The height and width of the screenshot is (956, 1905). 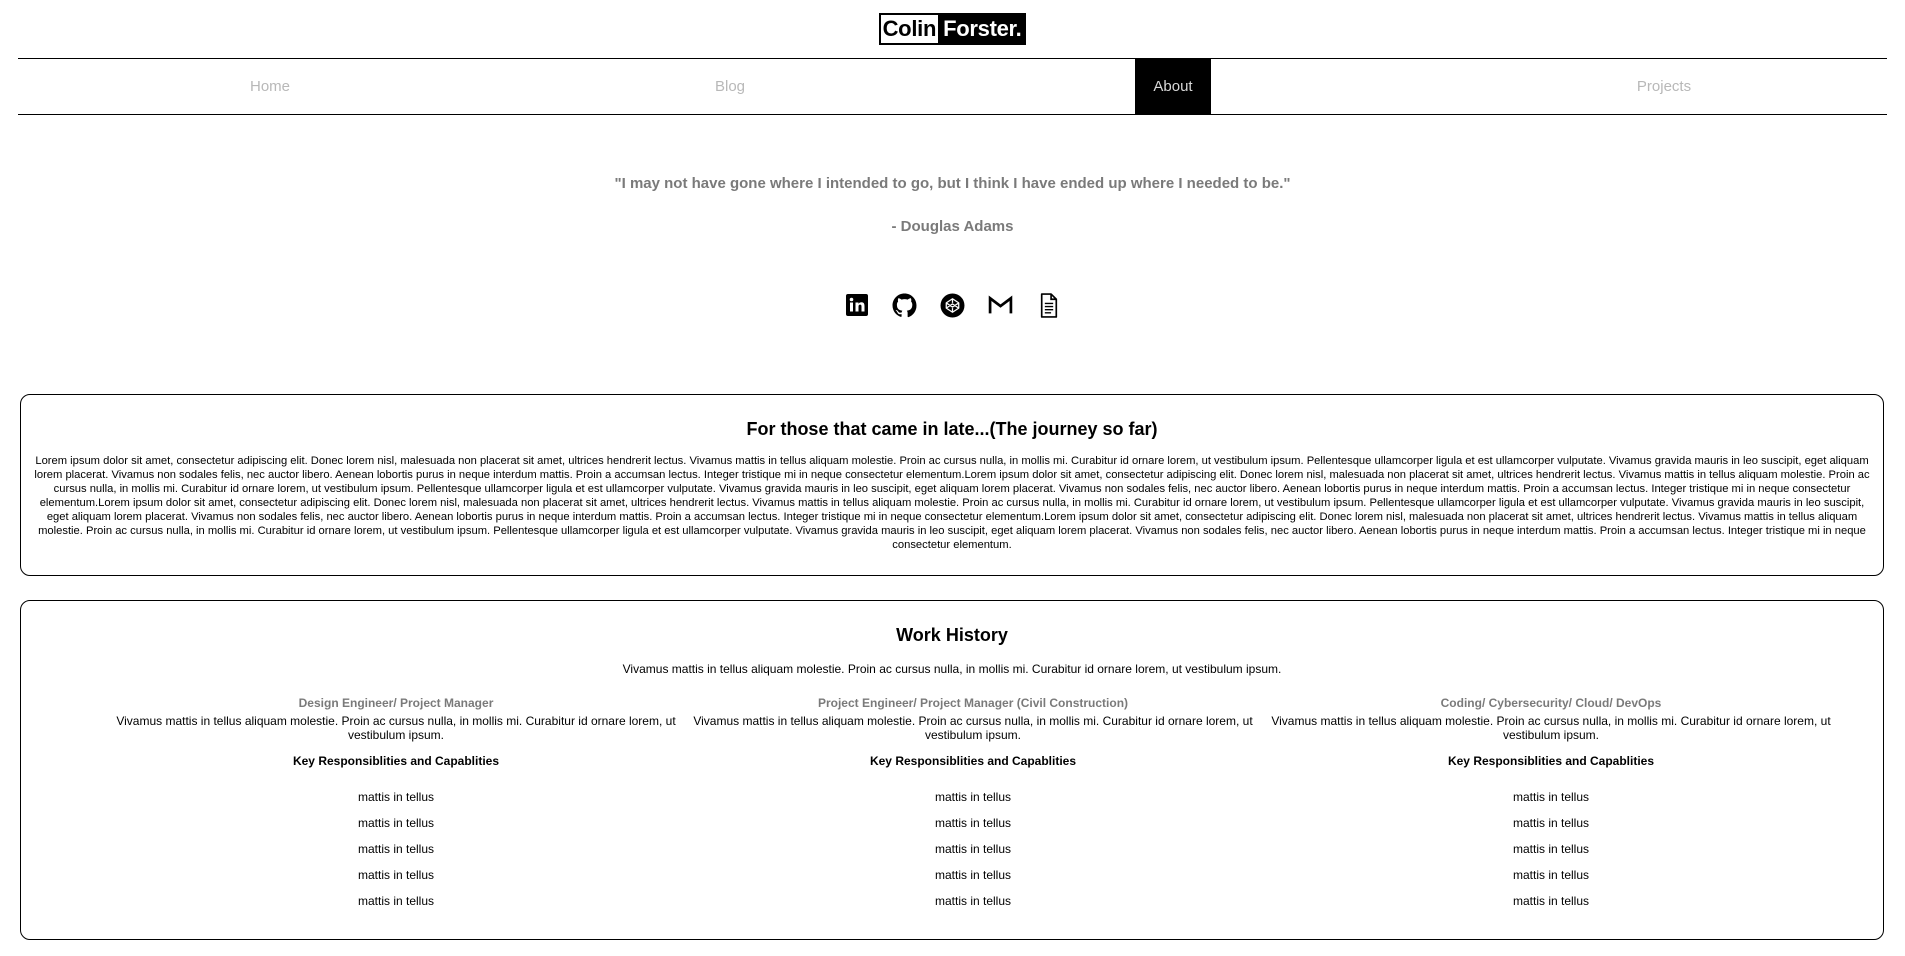 I want to click on codepen-icon, so click(x=953, y=305).